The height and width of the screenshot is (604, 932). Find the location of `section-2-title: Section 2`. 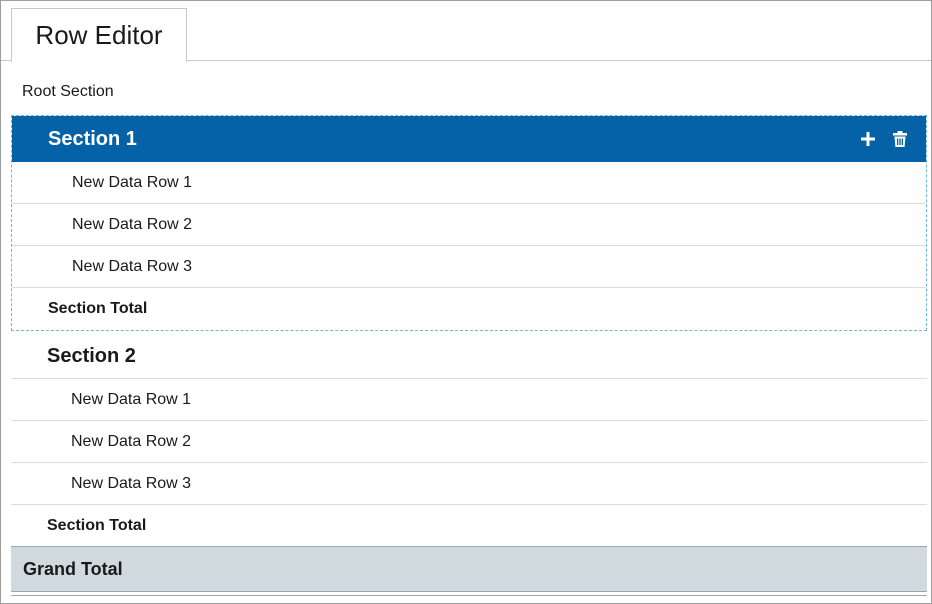

section-2-title: Section 2 is located at coordinates (91, 356).